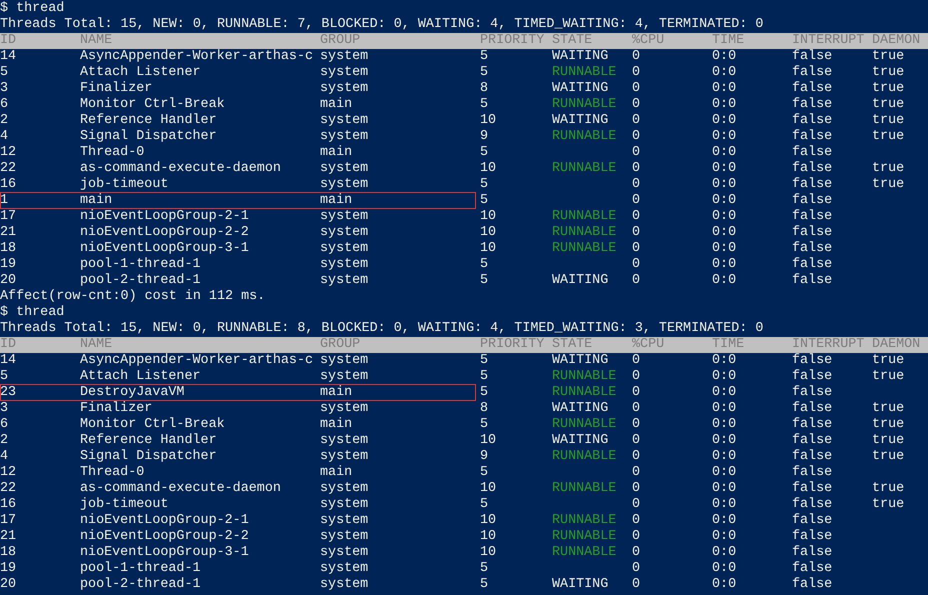 The width and height of the screenshot is (928, 595). I want to click on table-cell: job-timeout, so click(124, 504).